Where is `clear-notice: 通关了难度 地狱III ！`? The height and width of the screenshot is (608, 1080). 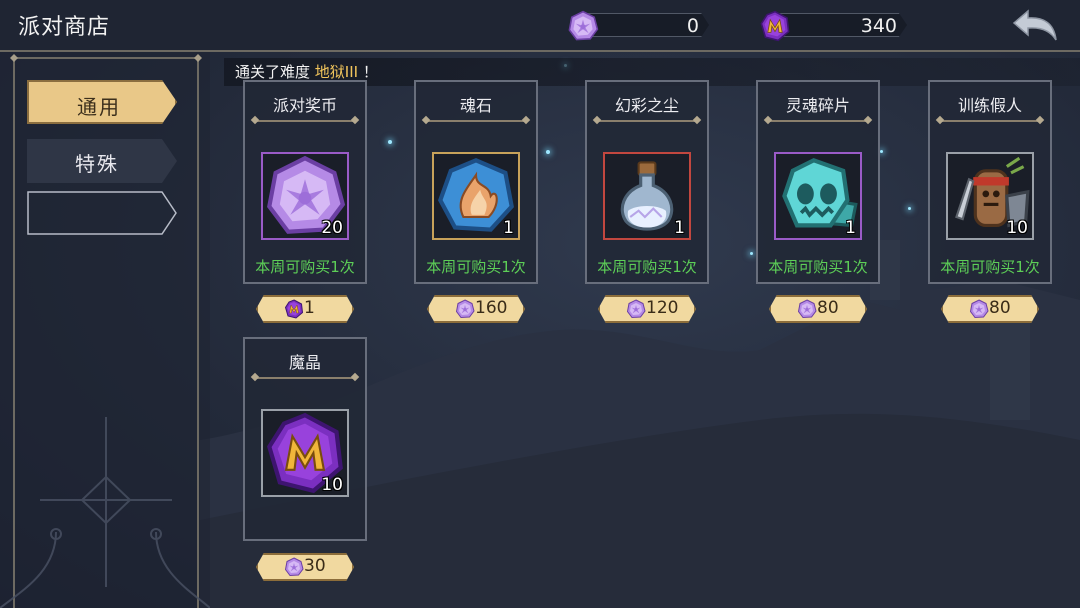 clear-notice: 通关了难度 地狱III ！ is located at coordinates (306, 71).